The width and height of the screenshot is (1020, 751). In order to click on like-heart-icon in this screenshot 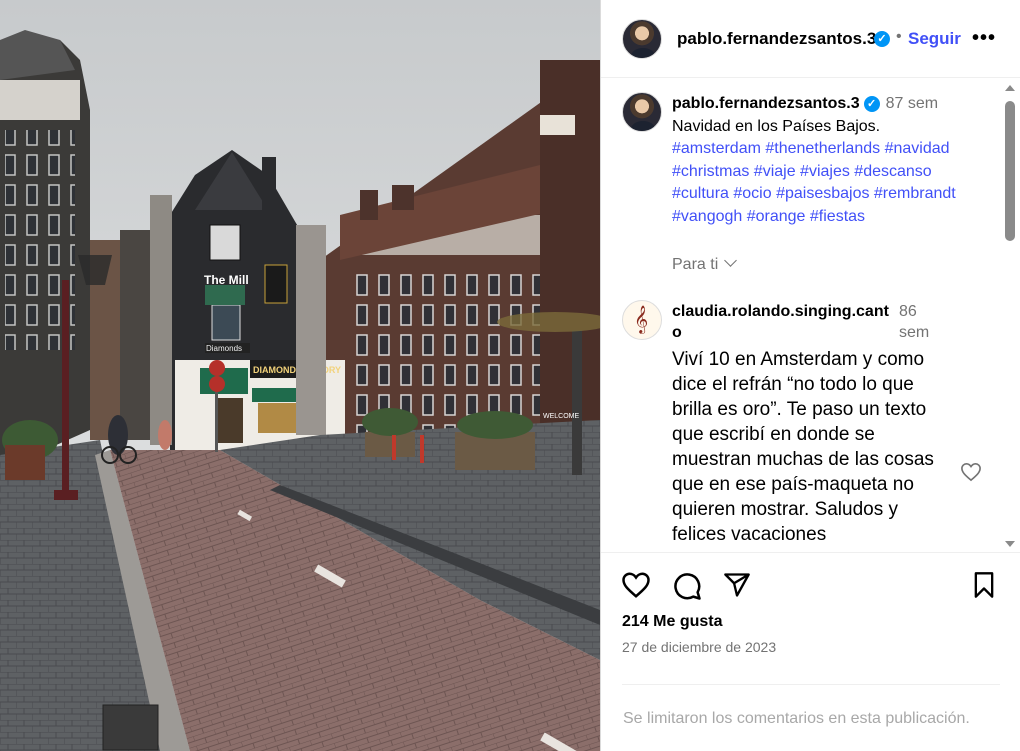, I will do `click(636, 585)`.